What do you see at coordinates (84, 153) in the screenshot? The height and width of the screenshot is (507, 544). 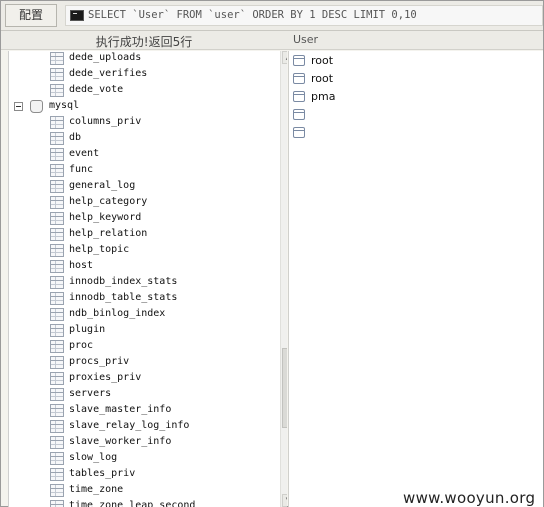 I see `table-name: event` at bounding box center [84, 153].